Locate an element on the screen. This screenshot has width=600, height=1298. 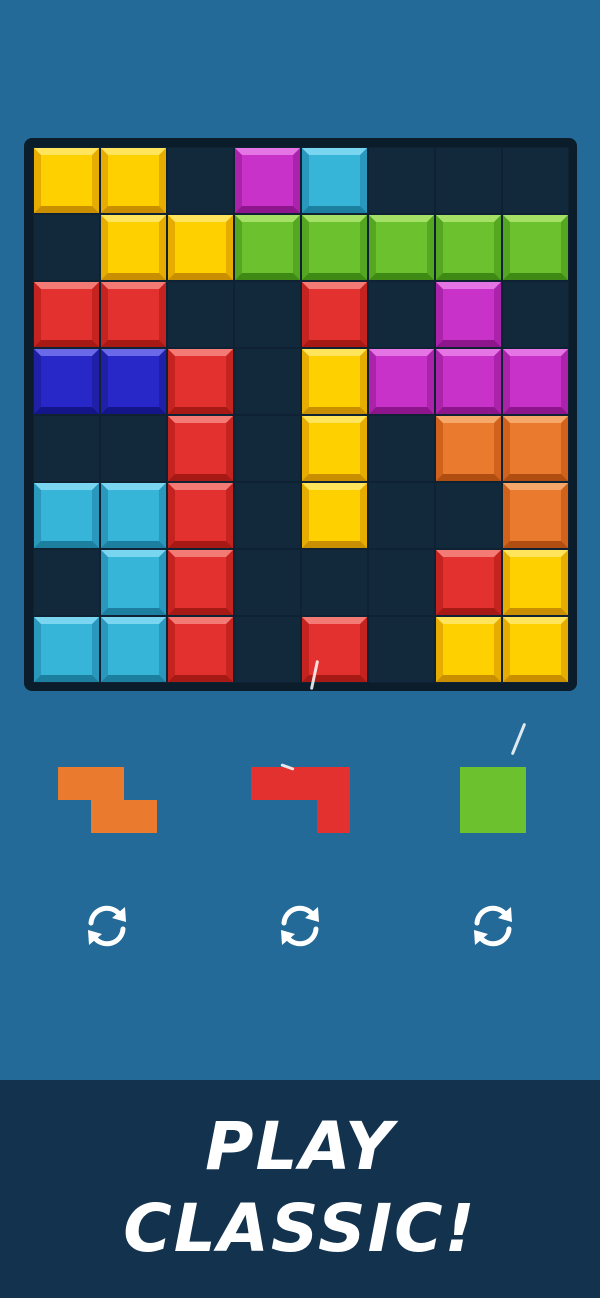
orange-block is located at coordinates (535, 515).